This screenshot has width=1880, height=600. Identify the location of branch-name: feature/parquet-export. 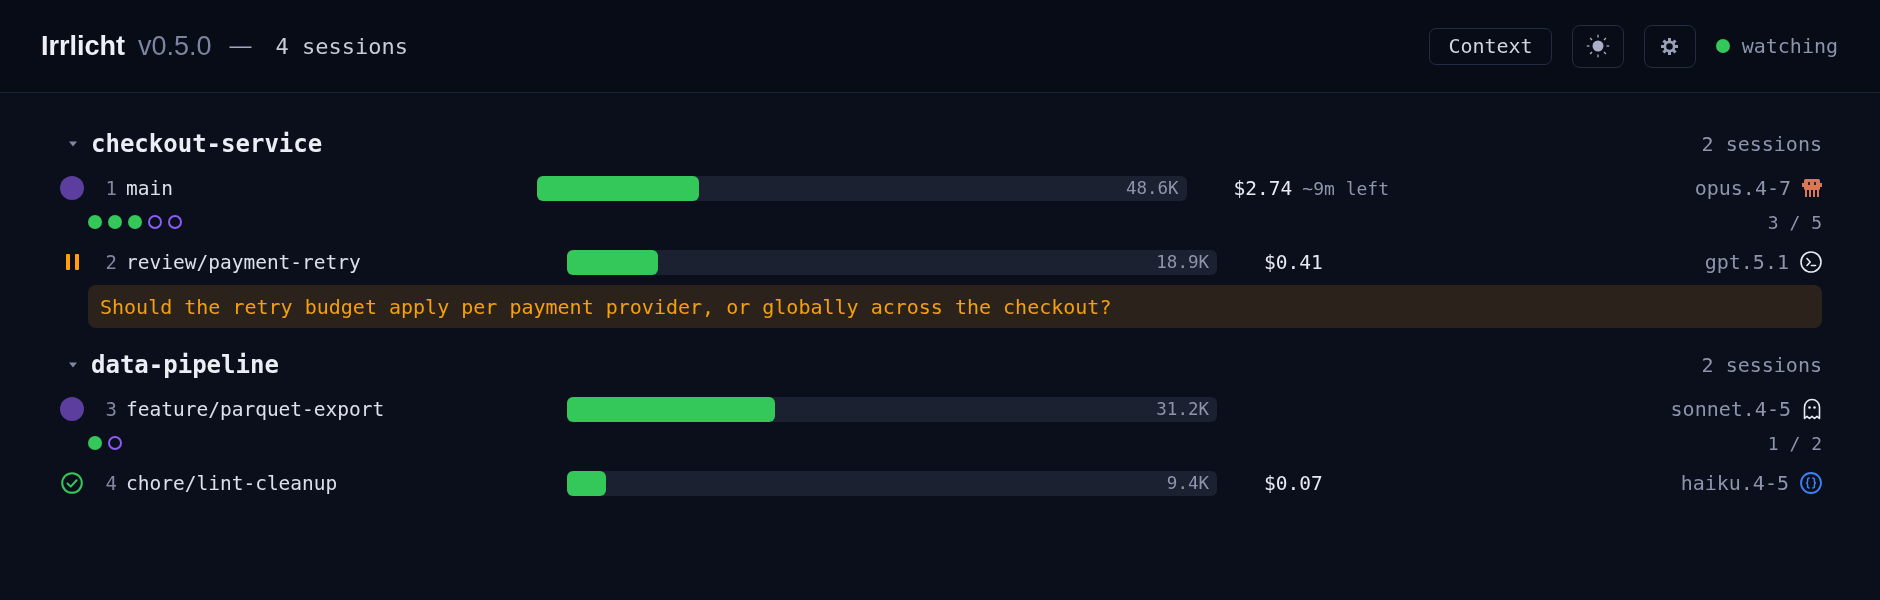
(255, 409).